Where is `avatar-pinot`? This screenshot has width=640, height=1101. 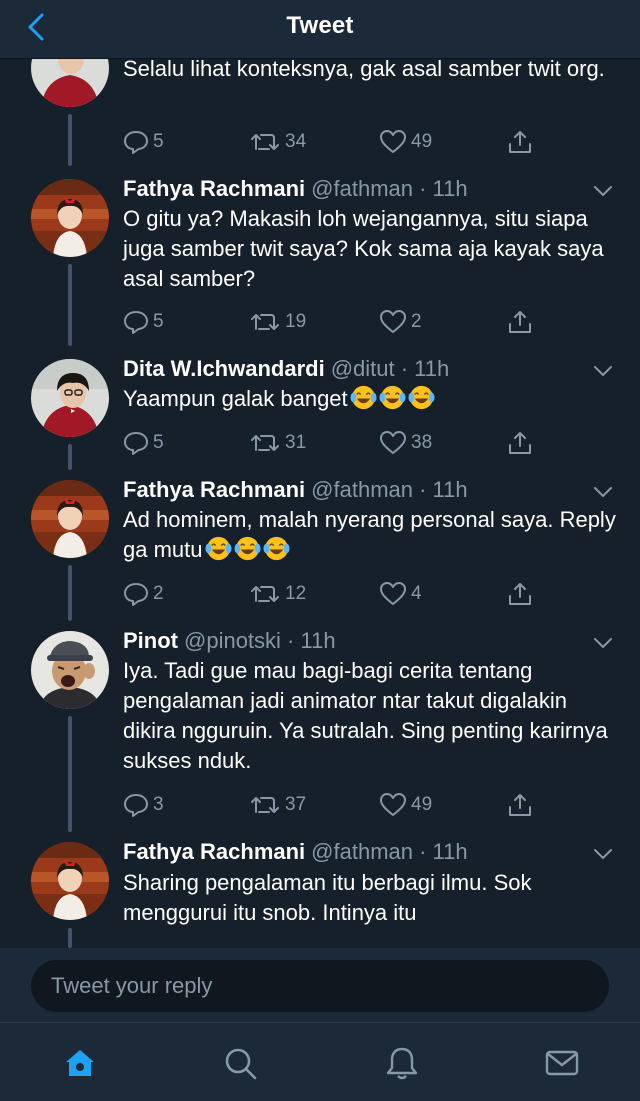 avatar-pinot is located at coordinates (70, 670).